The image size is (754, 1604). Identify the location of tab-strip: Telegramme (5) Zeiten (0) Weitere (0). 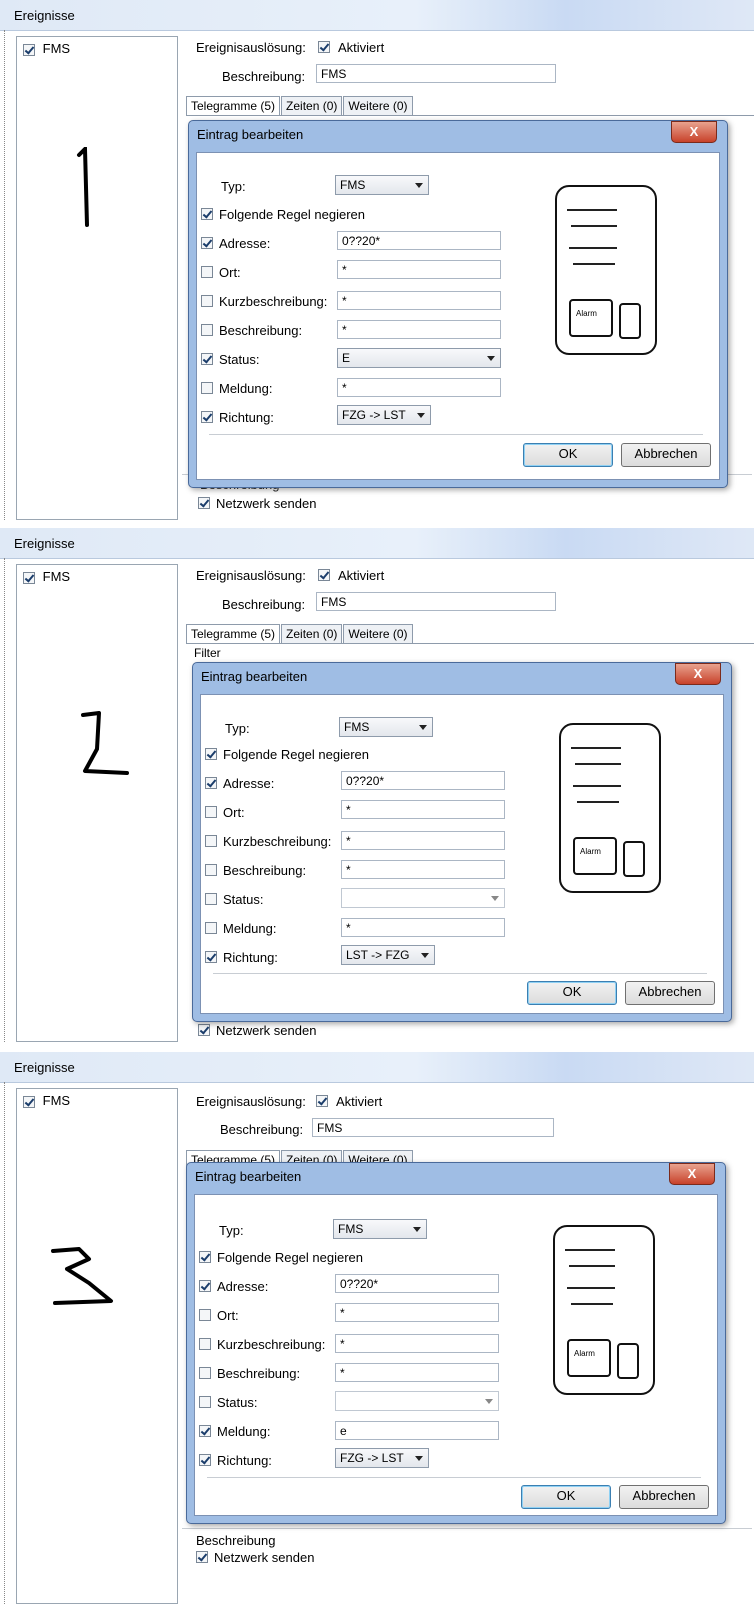
(300, 106).